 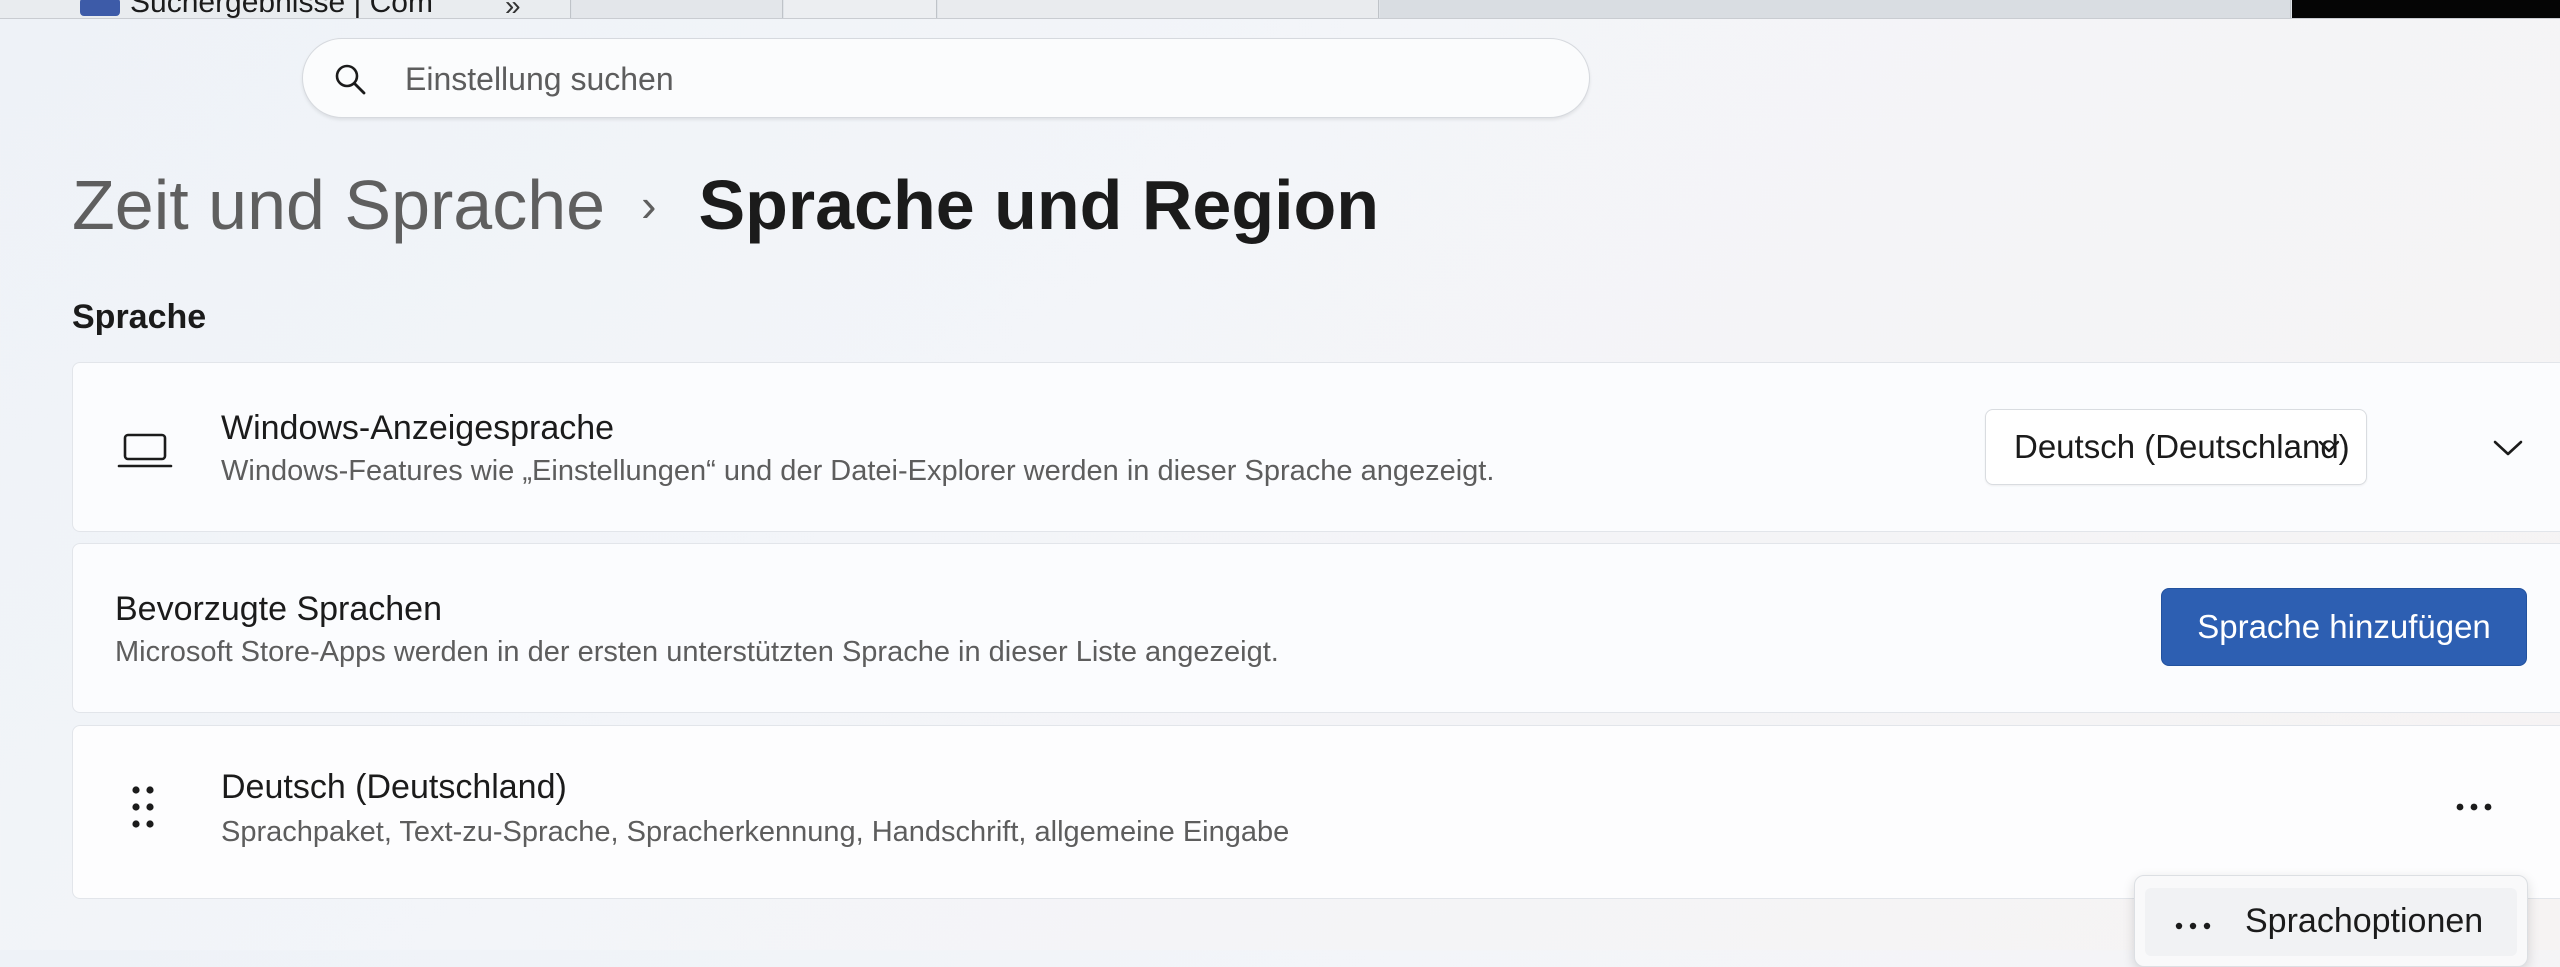 What do you see at coordinates (1039, 205) in the screenshot?
I see `page-title: Sprache und Region` at bounding box center [1039, 205].